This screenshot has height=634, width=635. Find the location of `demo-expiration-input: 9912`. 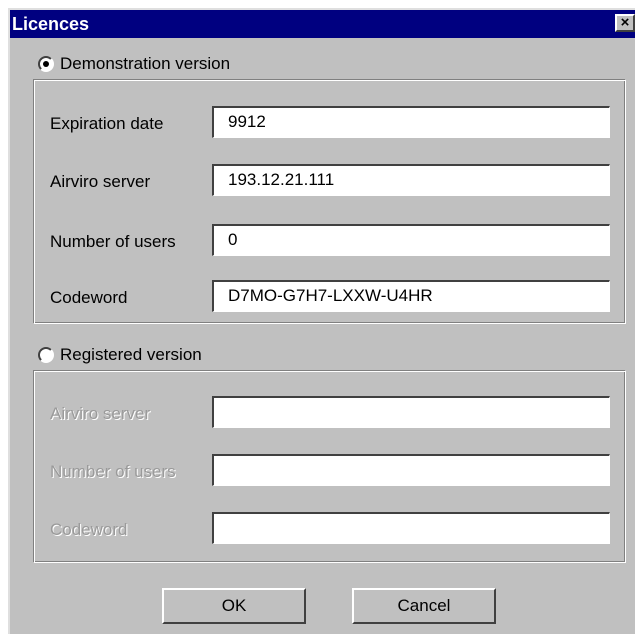

demo-expiration-input: 9912 is located at coordinates (411, 122).